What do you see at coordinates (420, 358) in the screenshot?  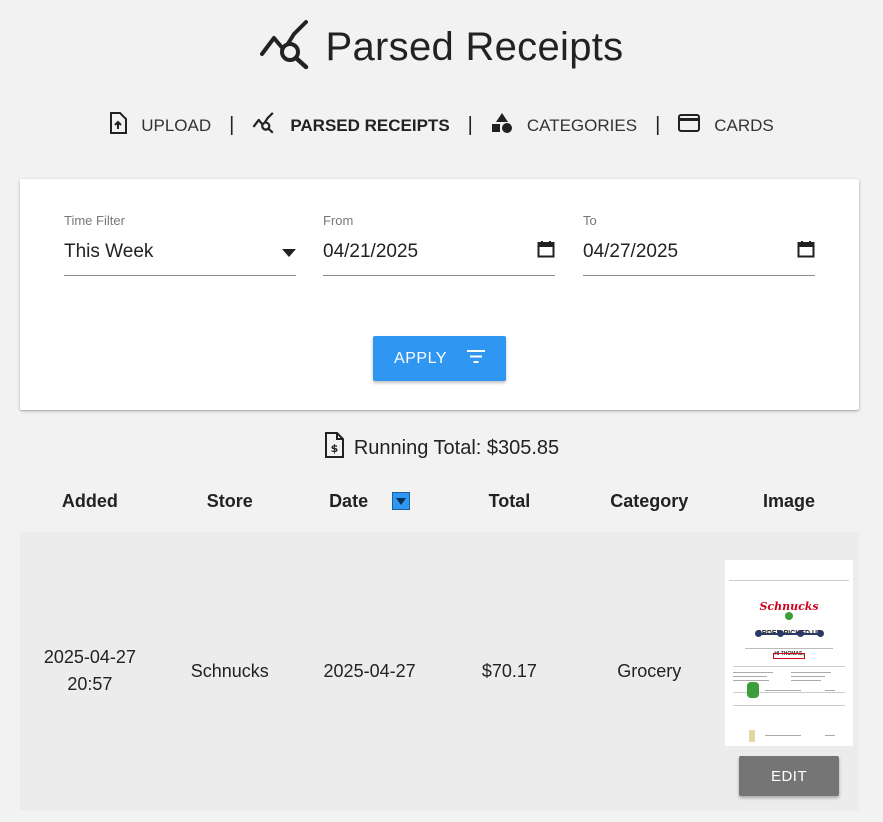 I see `apply-label: APPLY` at bounding box center [420, 358].